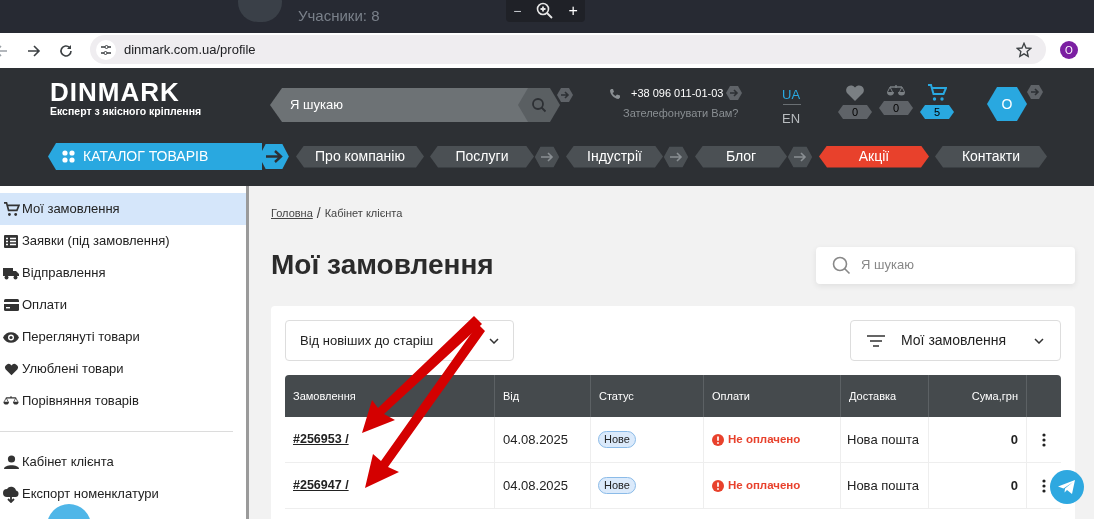  I want to click on user-icon, so click(11, 462).